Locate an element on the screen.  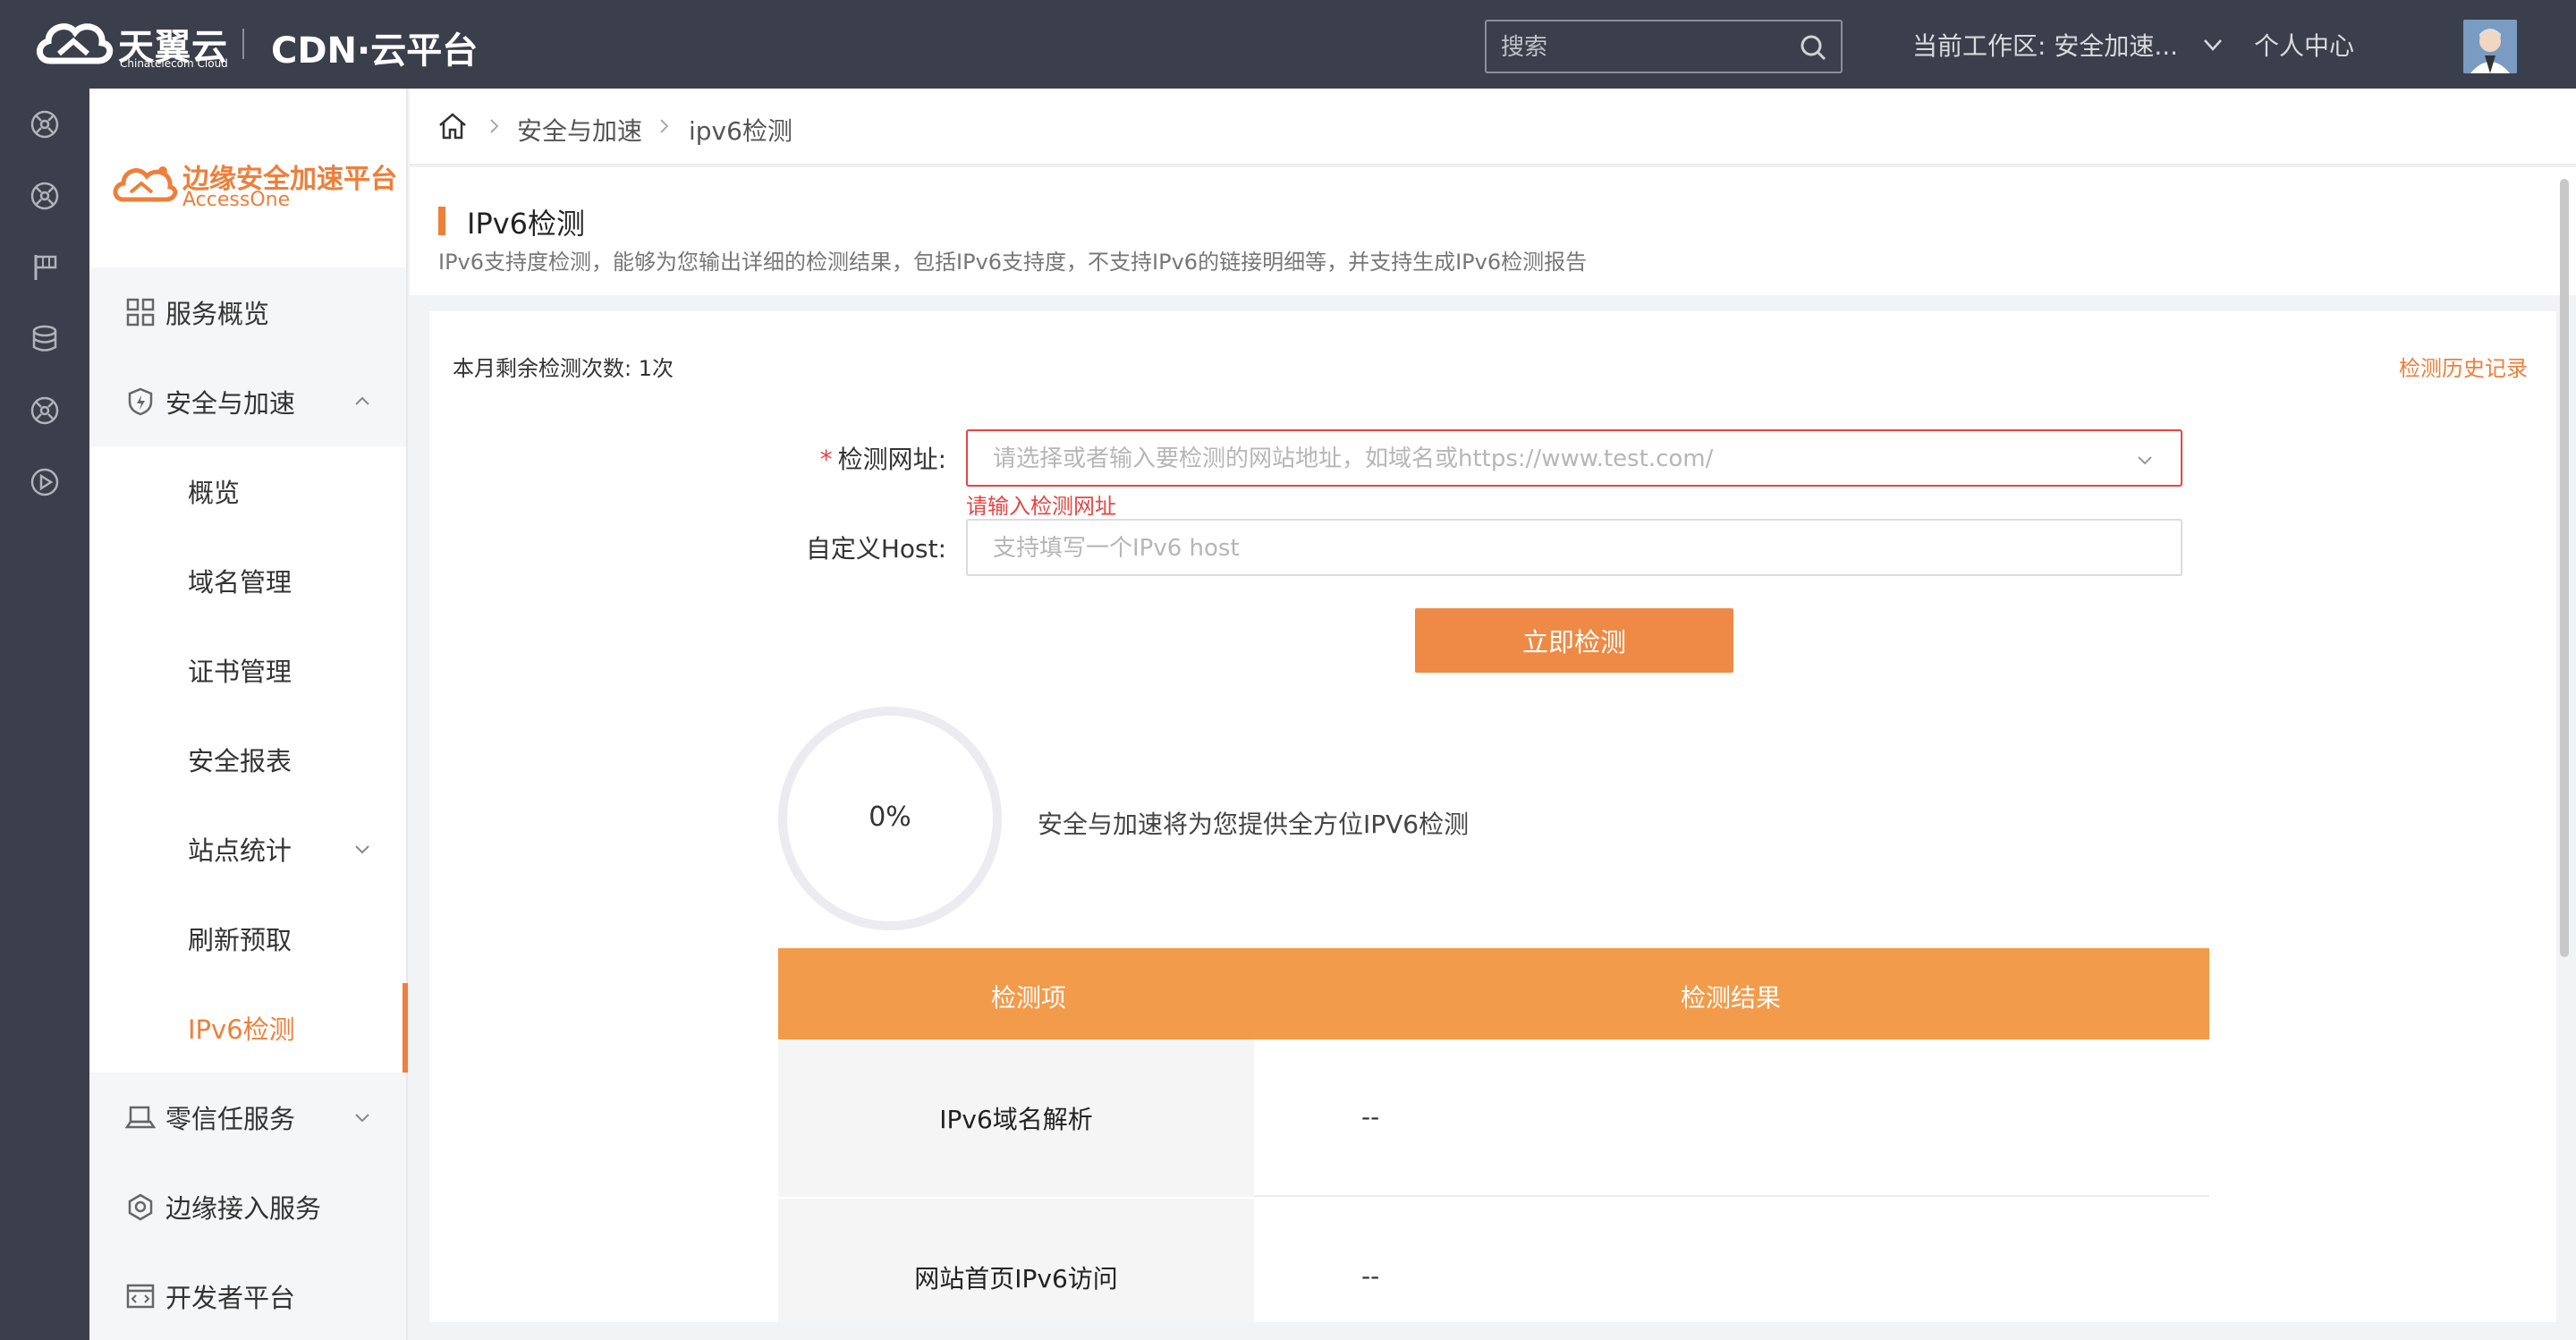
sidebar-item-edge-access: 边缘接入服务 is located at coordinates (247, 1206).